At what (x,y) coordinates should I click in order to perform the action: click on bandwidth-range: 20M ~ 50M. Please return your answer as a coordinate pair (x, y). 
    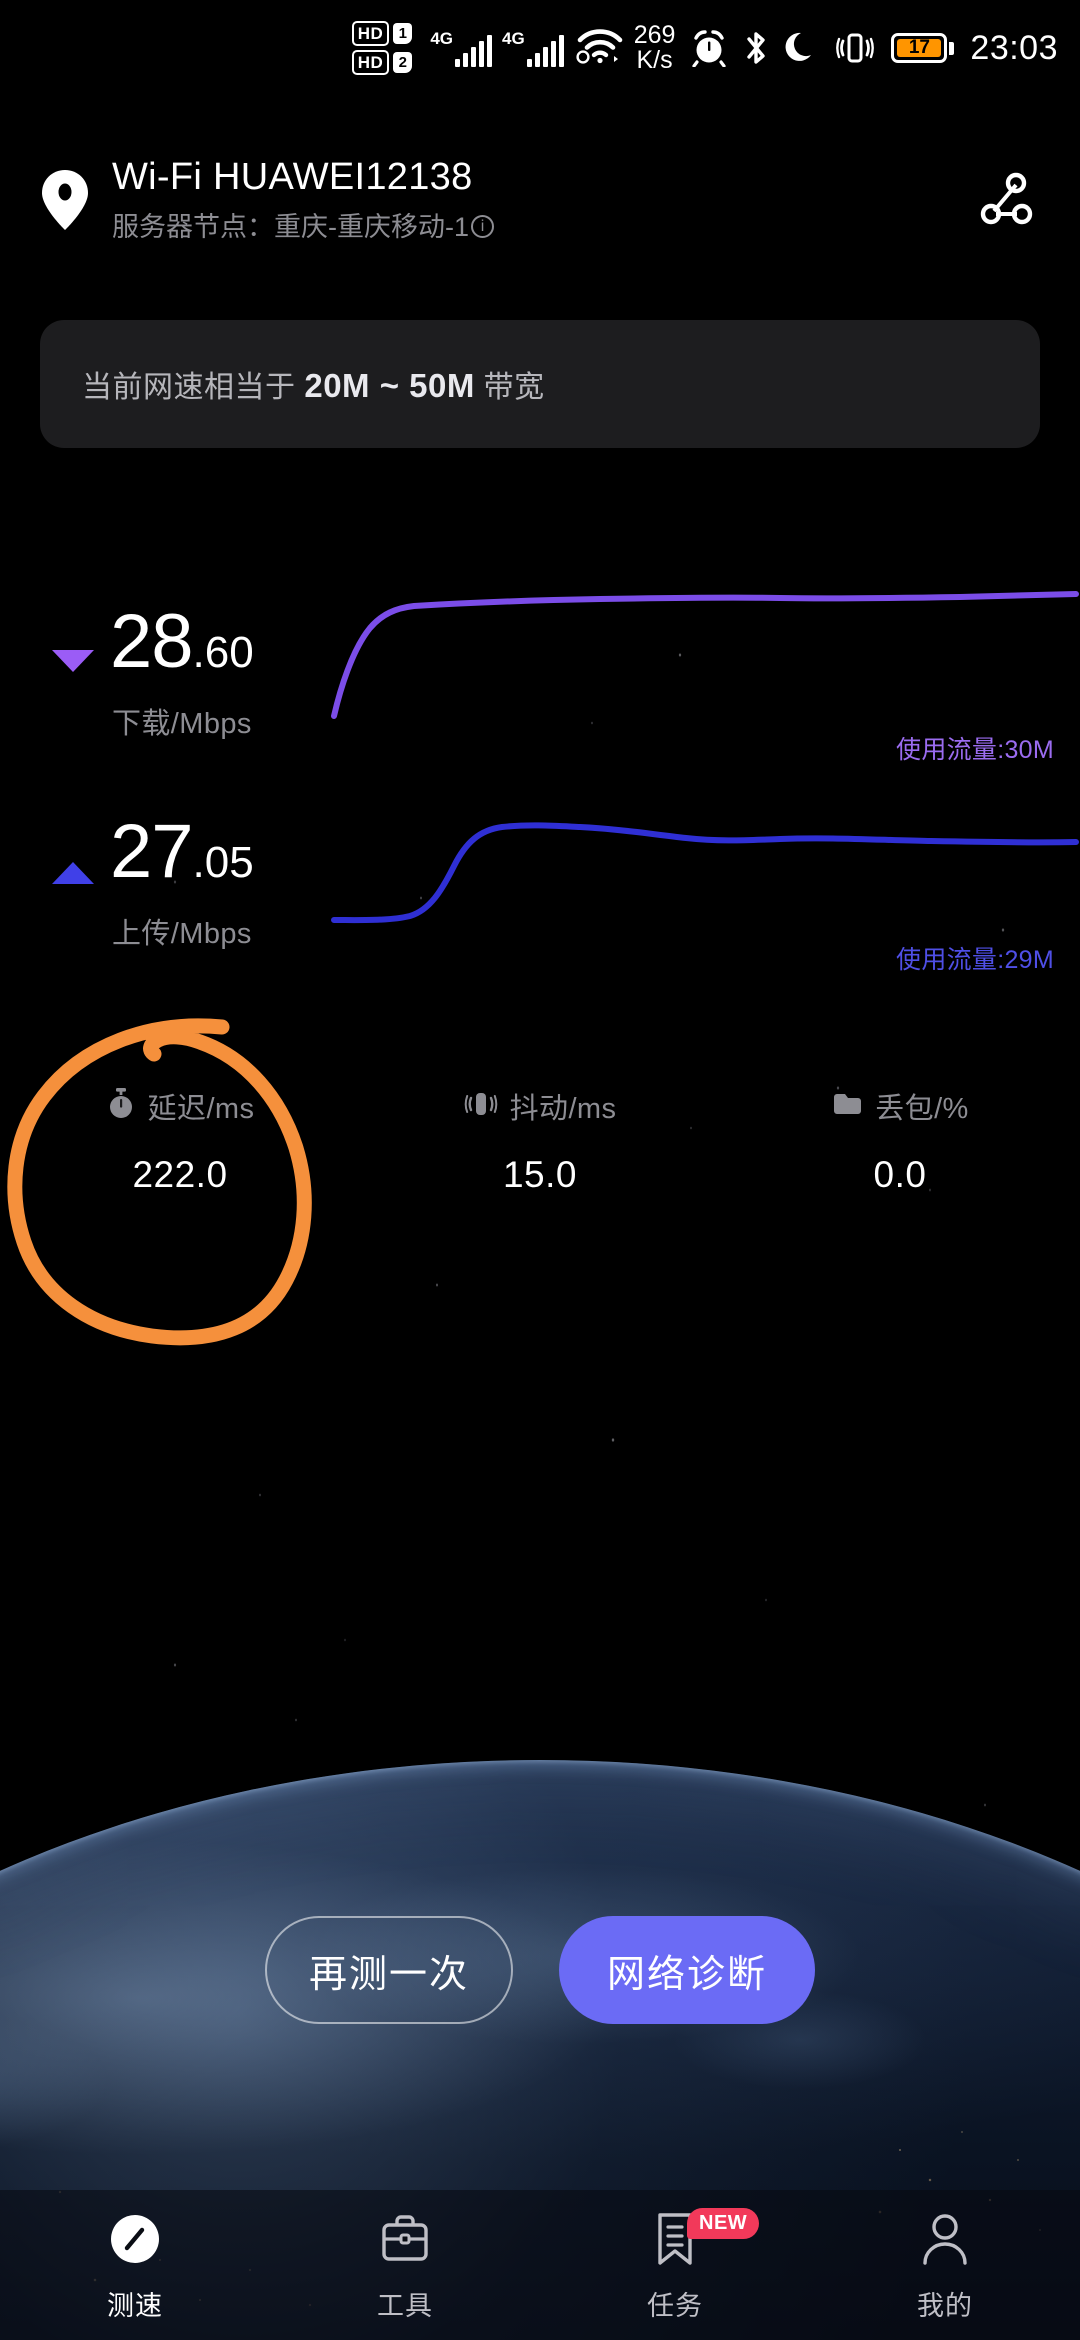
    Looking at the image, I should click on (389, 385).